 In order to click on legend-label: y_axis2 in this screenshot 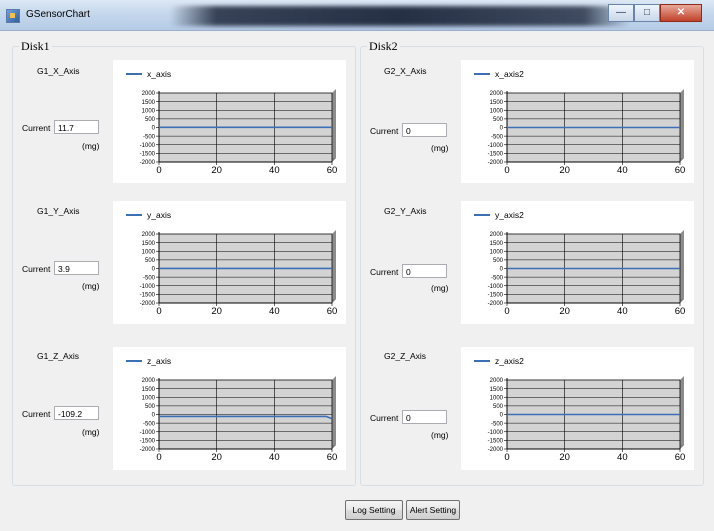, I will do `click(509, 215)`.